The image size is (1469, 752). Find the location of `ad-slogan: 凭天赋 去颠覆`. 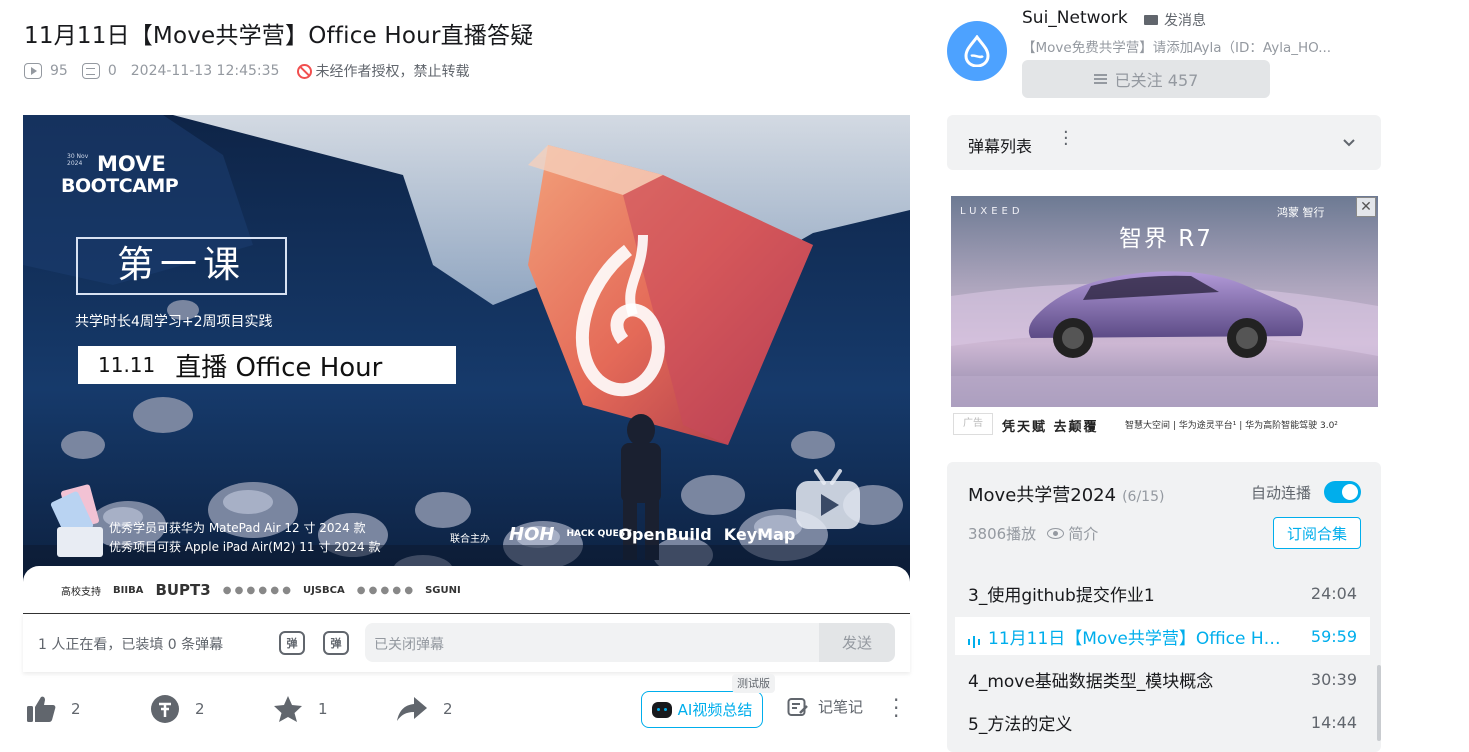

ad-slogan: 凭天赋 去颠覆 is located at coordinates (1050, 427).